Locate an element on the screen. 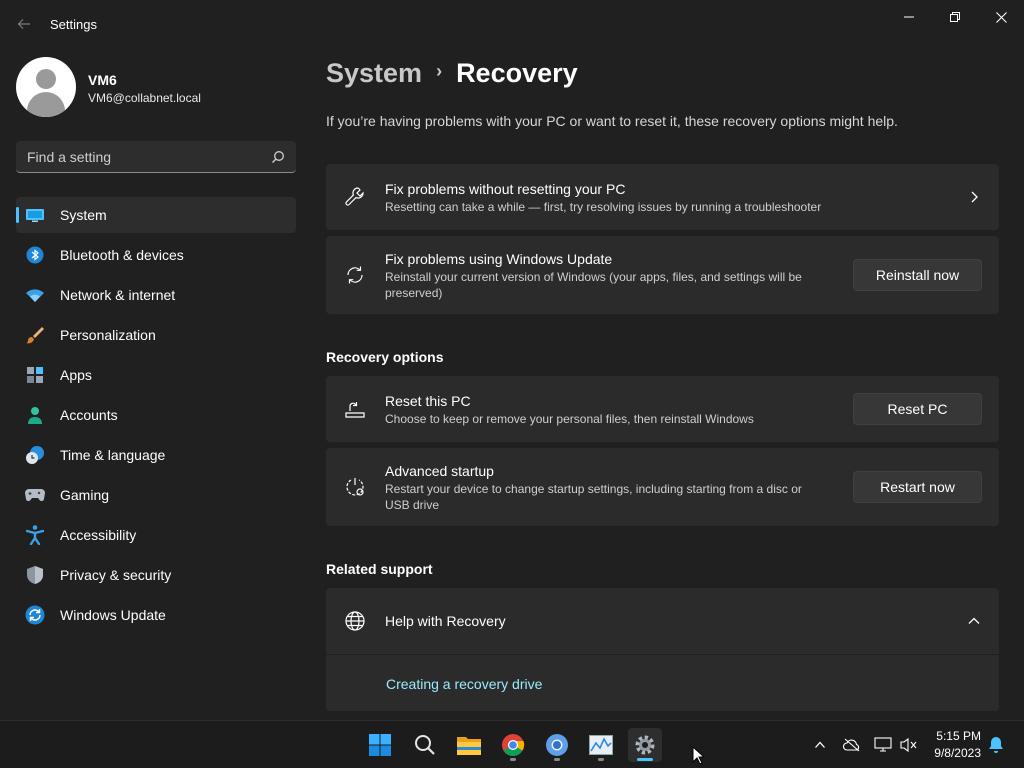 The image size is (1024, 768). onedrive-offline-icon is located at coordinates (851, 745).